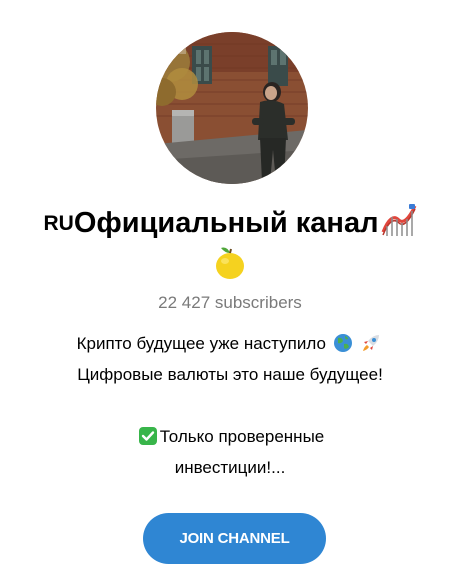 This screenshot has height=574, width=460. I want to click on description-line-1: Крипто будущее уже наступило, so click(230, 343).